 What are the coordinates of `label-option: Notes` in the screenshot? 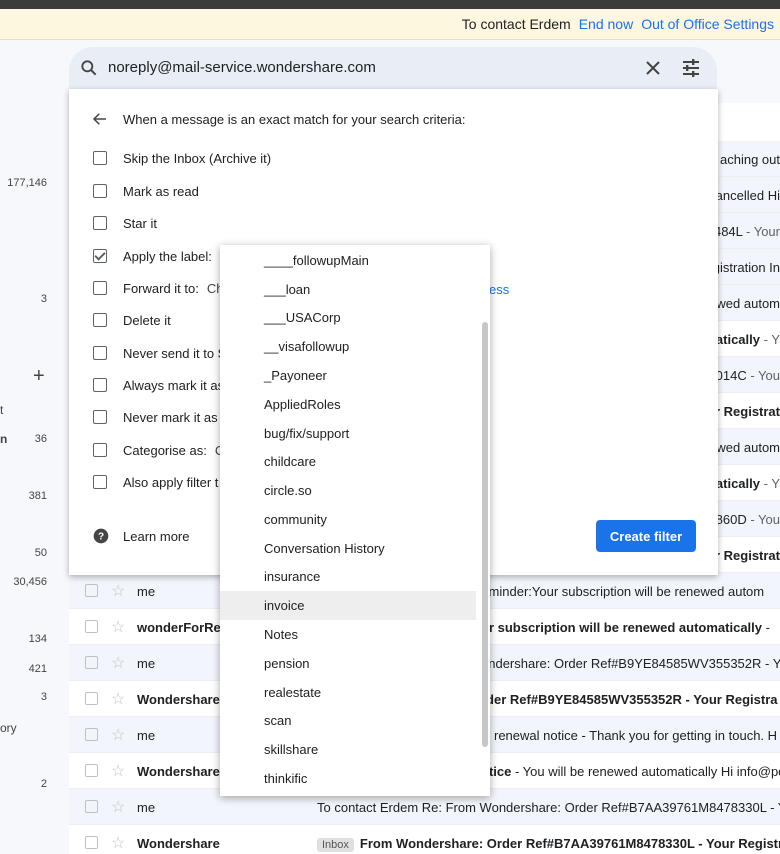 It's located at (348, 634).